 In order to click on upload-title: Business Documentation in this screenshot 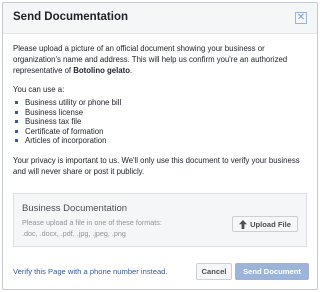, I will do `click(75, 208)`.